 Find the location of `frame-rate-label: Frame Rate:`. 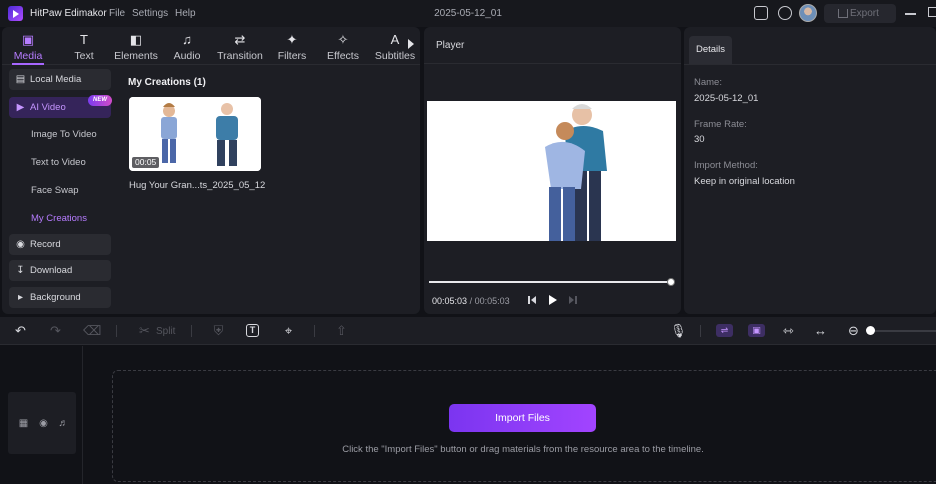

frame-rate-label: Frame Rate: is located at coordinates (720, 124).